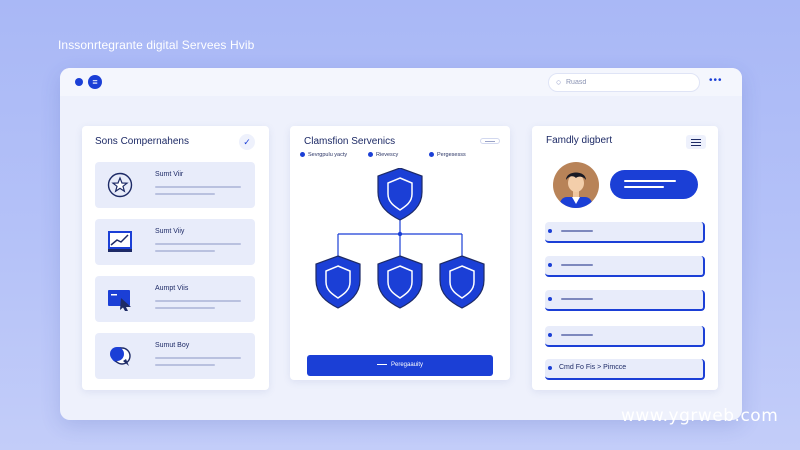 This screenshot has width=800, height=450. I want to click on shield-hierarchy-diagram, so click(400, 238).